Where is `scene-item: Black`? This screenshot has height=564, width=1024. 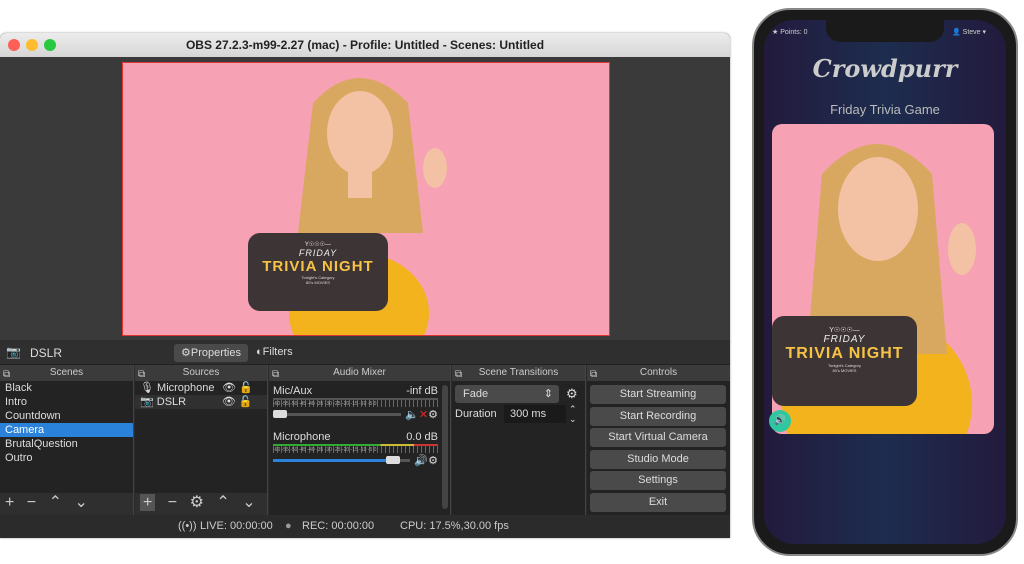
scene-item: Black is located at coordinates (66, 388).